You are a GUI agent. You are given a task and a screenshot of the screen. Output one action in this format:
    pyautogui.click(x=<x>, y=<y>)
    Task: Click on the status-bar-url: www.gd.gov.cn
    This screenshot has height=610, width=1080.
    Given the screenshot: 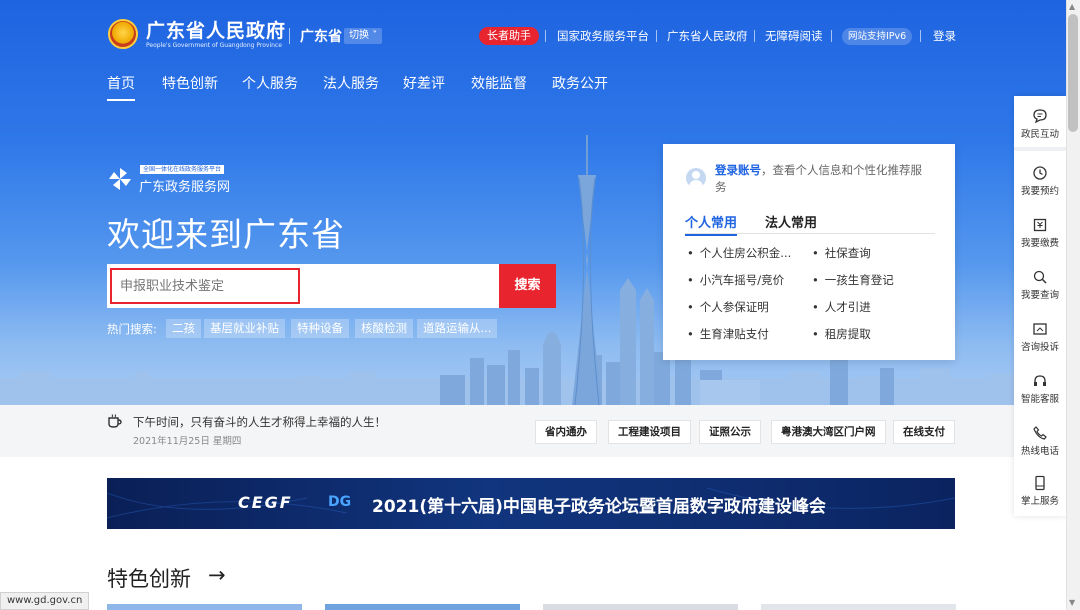 What is the action you would take?
    pyautogui.click(x=45, y=601)
    